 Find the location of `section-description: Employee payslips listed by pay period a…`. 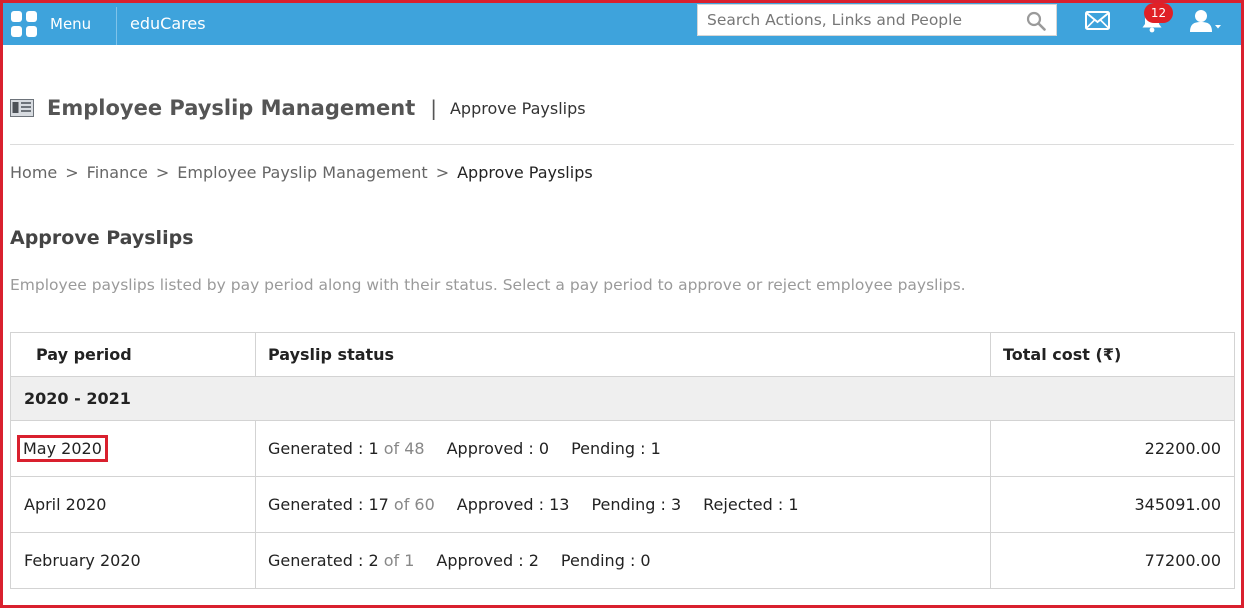

section-description: Employee payslips listed by pay period a… is located at coordinates (488, 285).